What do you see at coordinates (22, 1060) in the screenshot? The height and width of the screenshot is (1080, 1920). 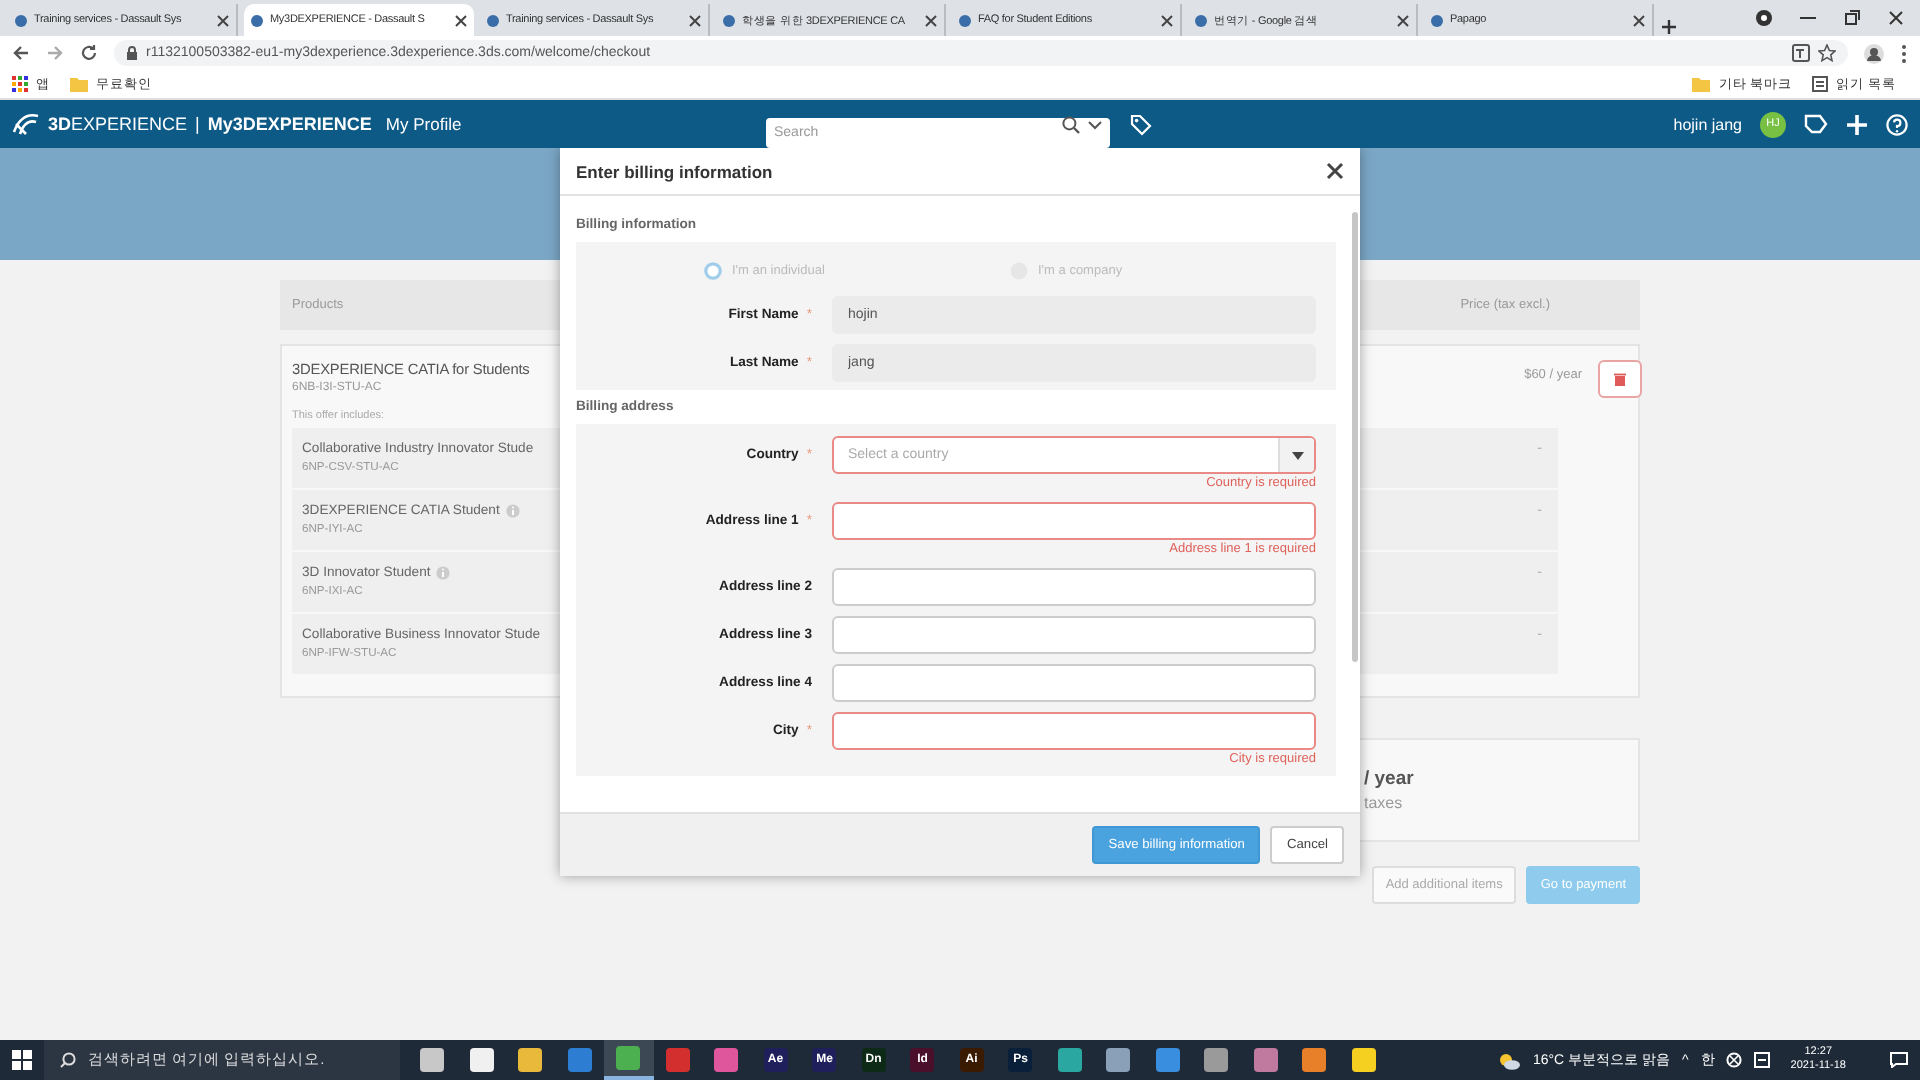 I see `windows-icon` at bounding box center [22, 1060].